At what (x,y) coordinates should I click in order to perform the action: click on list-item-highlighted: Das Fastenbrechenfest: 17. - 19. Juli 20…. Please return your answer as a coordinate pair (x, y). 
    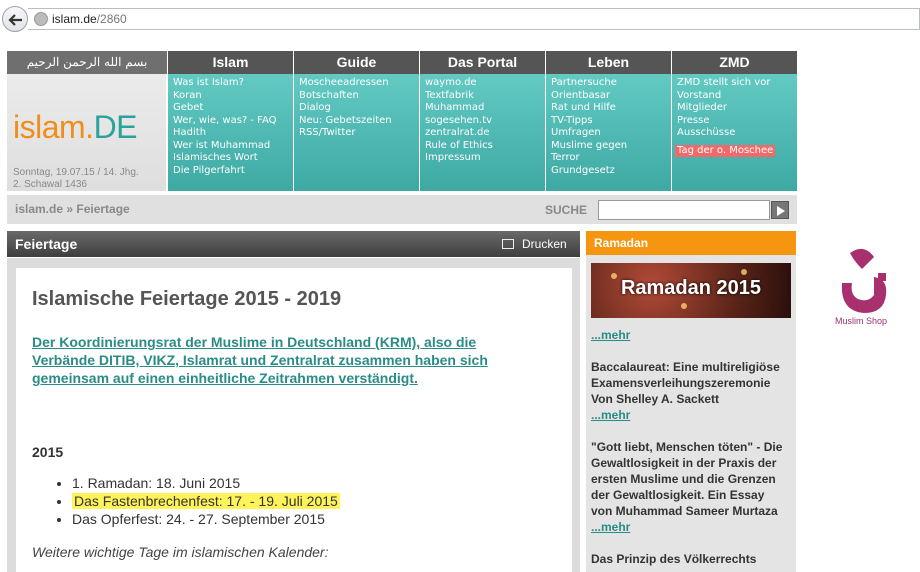
    Looking at the image, I should click on (206, 501).